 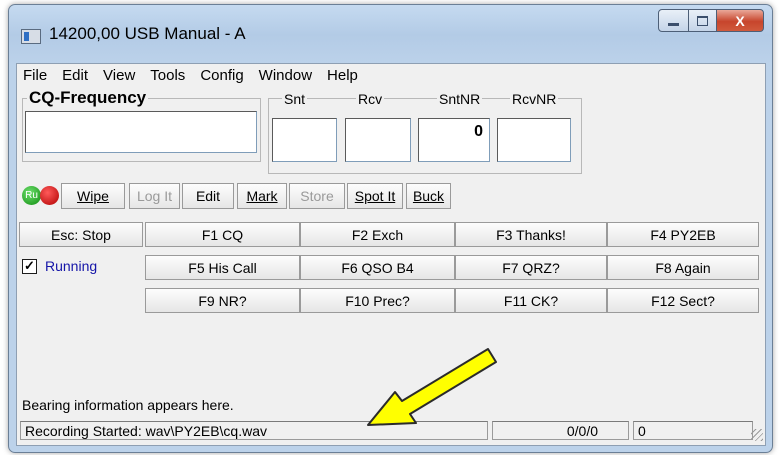 I want to click on spot-it-label: Spot It, so click(x=375, y=196).